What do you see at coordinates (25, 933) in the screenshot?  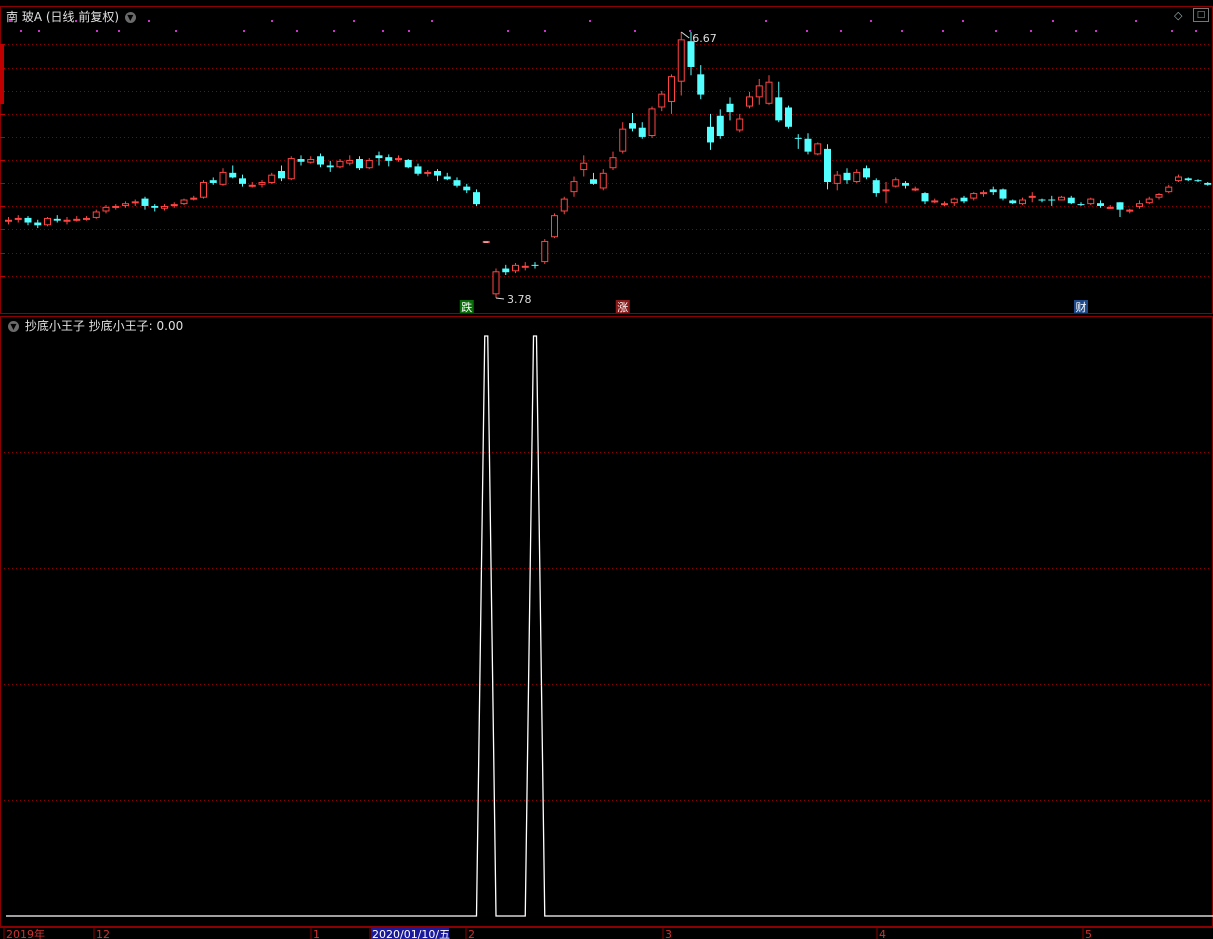 I see `axis-label: 2019年` at bounding box center [25, 933].